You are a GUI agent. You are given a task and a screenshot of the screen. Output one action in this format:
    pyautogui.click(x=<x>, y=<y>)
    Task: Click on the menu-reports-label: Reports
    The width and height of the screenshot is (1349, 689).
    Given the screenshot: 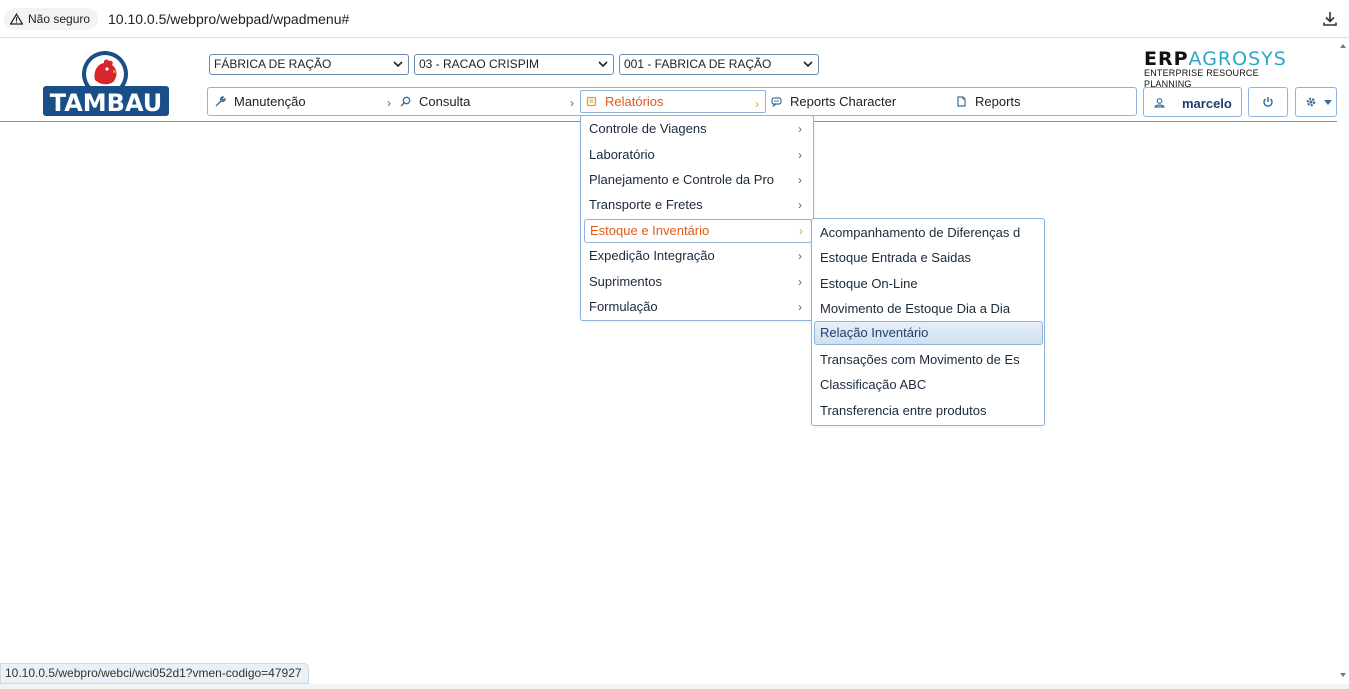 What is the action you would take?
    pyautogui.click(x=998, y=101)
    